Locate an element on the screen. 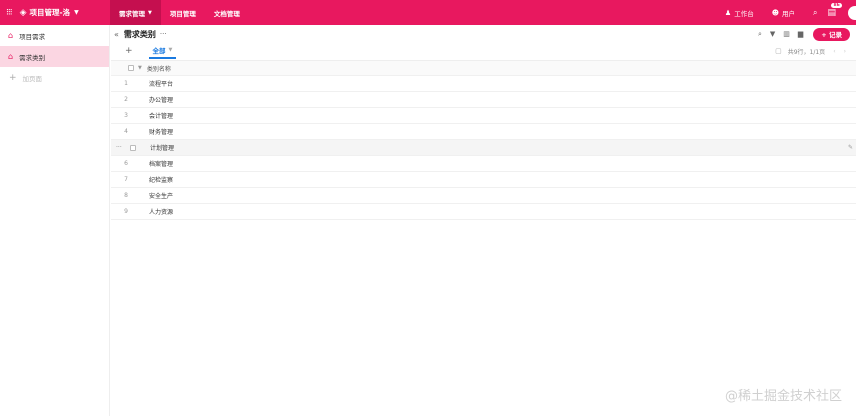  row-count: 共9行，1/1页 is located at coordinates (806, 52).